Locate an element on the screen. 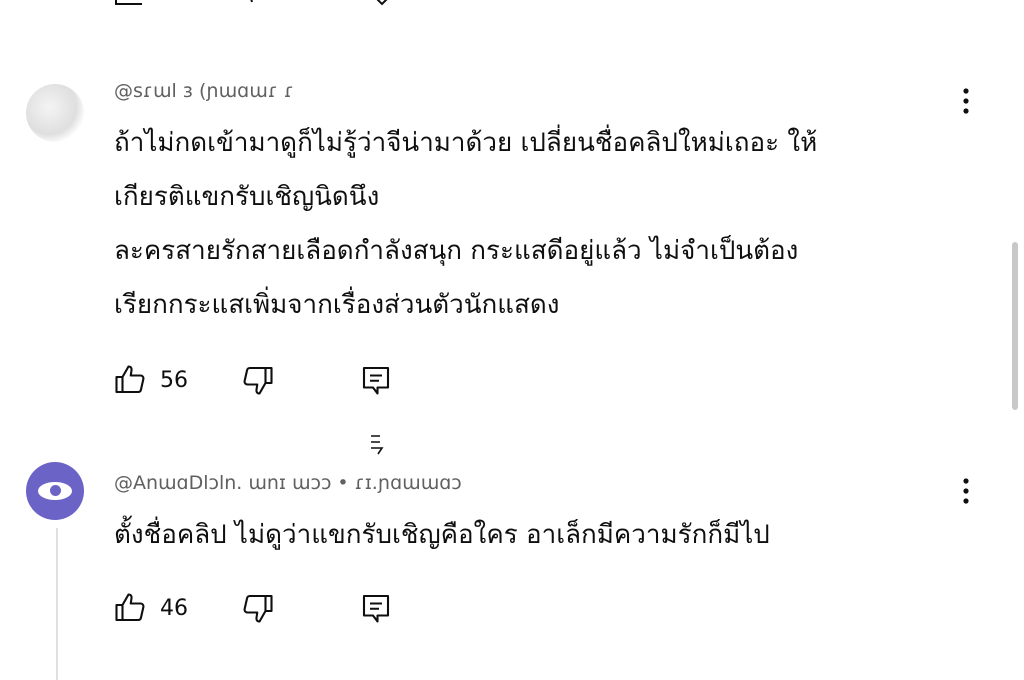 The height and width of the screenshot is (680, 1024). comment-author-meta: @AnɯɑDlɔln. ɯnɪ ɯɔɔ • ɾɪ.ɲɑɯɯɑɔ is located at coordinates (288, 483).